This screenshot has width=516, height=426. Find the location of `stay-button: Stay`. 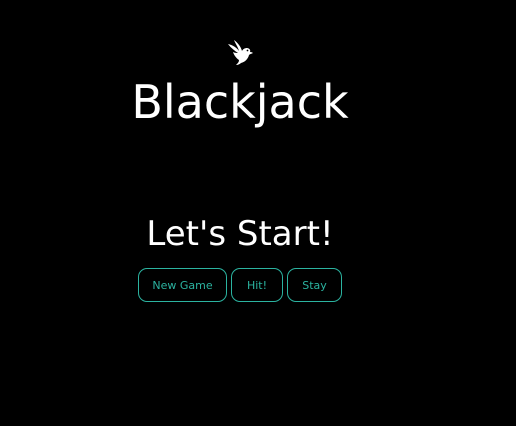

stay-button: Stay is located at coordinates (314, 285).